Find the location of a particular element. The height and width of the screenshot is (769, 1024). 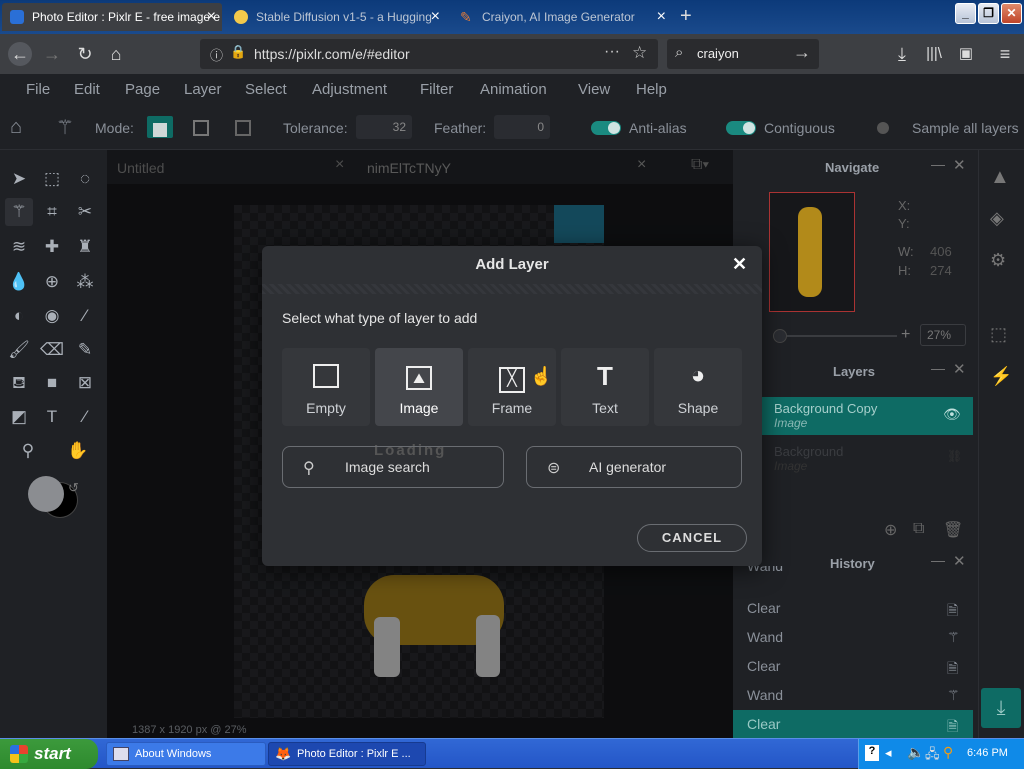

layer-visibility-eye-icon: 👁 is located at coordinates (952, 414).